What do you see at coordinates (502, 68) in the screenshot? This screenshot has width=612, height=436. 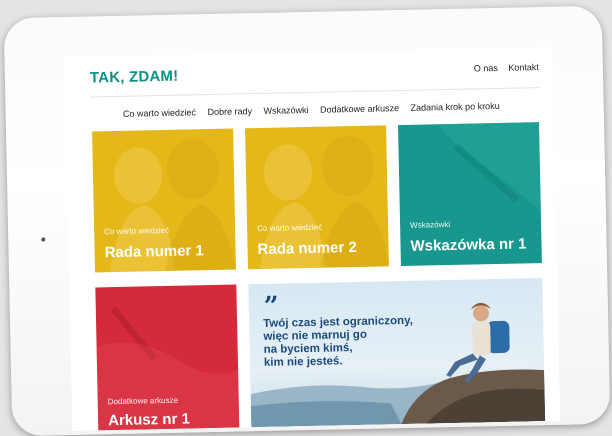 I see `top-links: O nas Kontakt` at bounding box center [502, 68].